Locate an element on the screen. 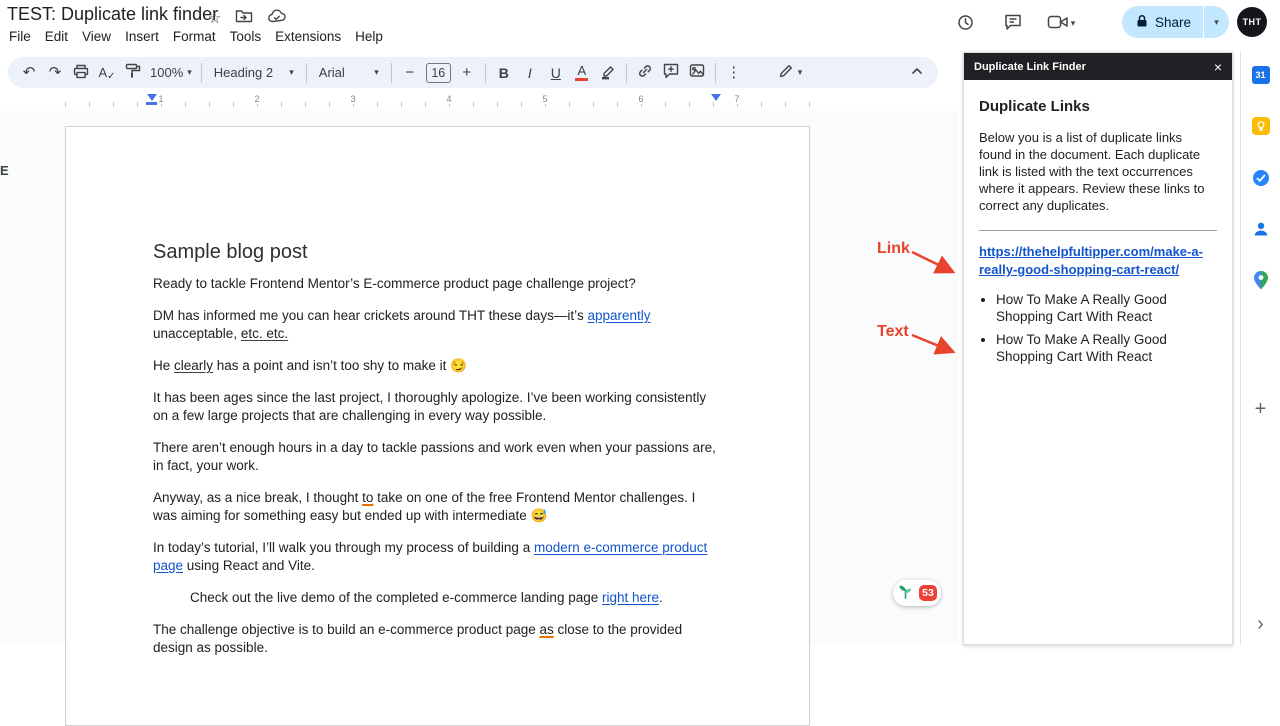 The image size is (1280, 726). underline-icon: U is located at coordinates (555, 72).